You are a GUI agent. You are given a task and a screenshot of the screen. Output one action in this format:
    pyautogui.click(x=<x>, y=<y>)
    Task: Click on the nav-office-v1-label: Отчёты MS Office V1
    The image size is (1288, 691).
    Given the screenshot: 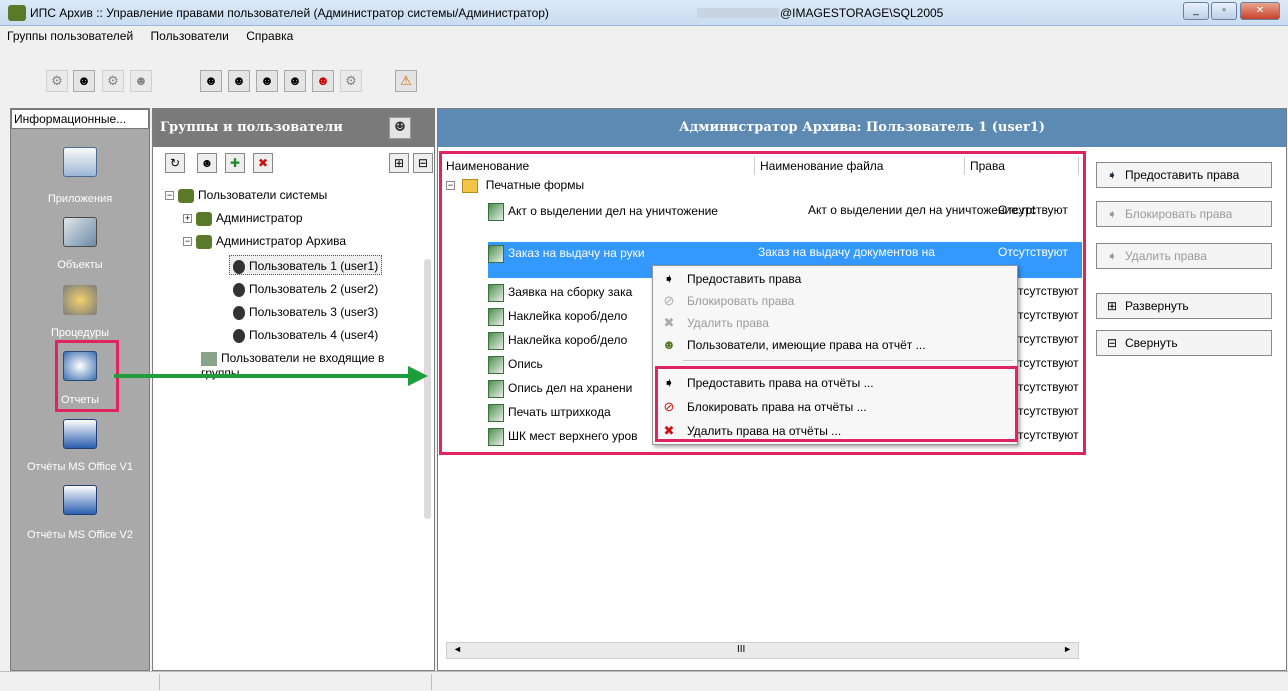 What is the action you would take?
    pyautogui.click(x=80, y=467)
    